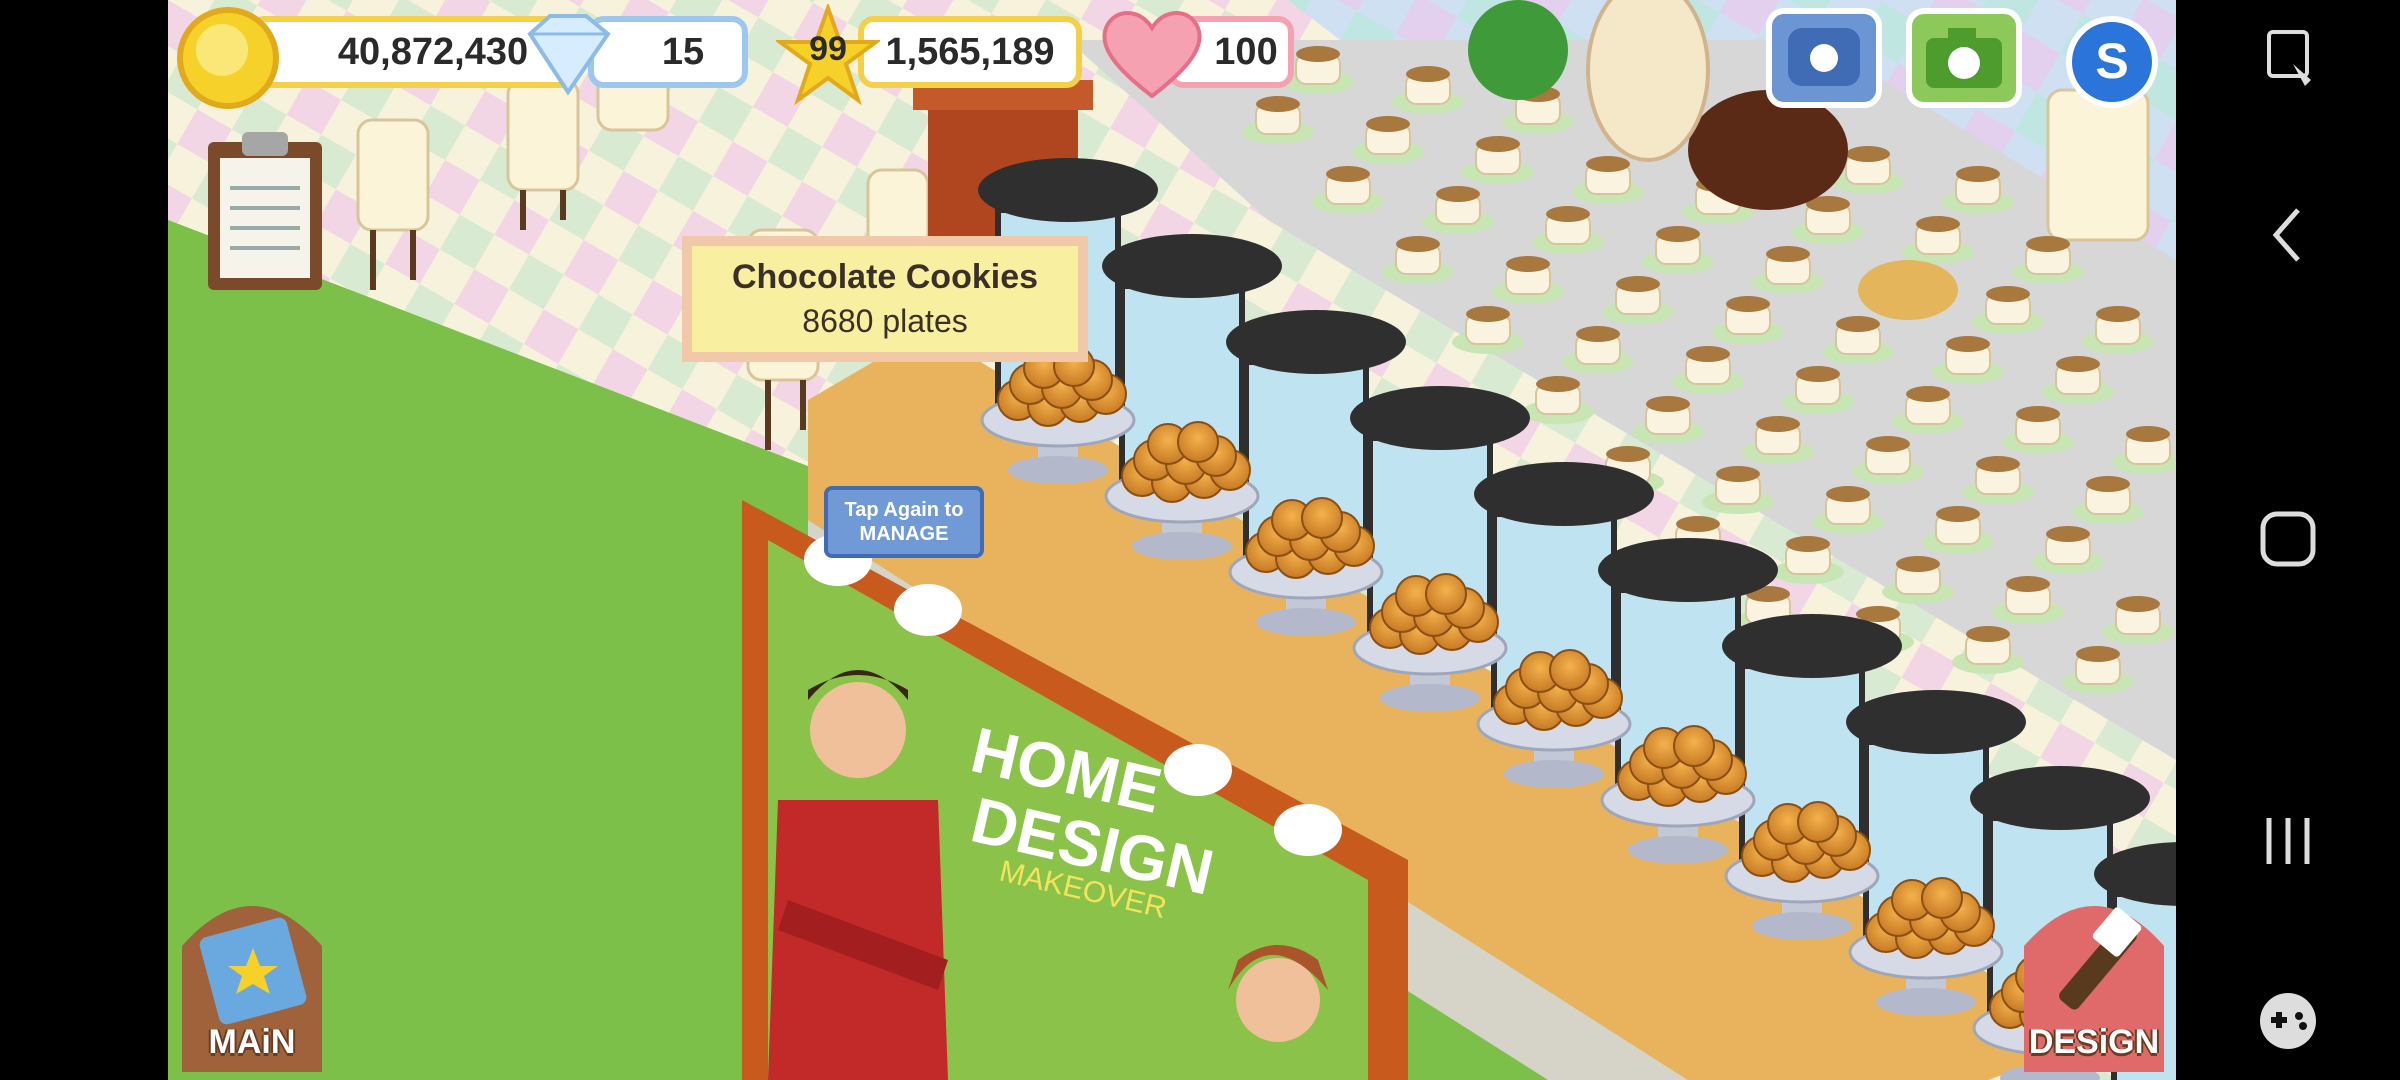 This screenshot has width=2400, height=1080. I want to click on game-controller-icon, so click(2288, 1021).